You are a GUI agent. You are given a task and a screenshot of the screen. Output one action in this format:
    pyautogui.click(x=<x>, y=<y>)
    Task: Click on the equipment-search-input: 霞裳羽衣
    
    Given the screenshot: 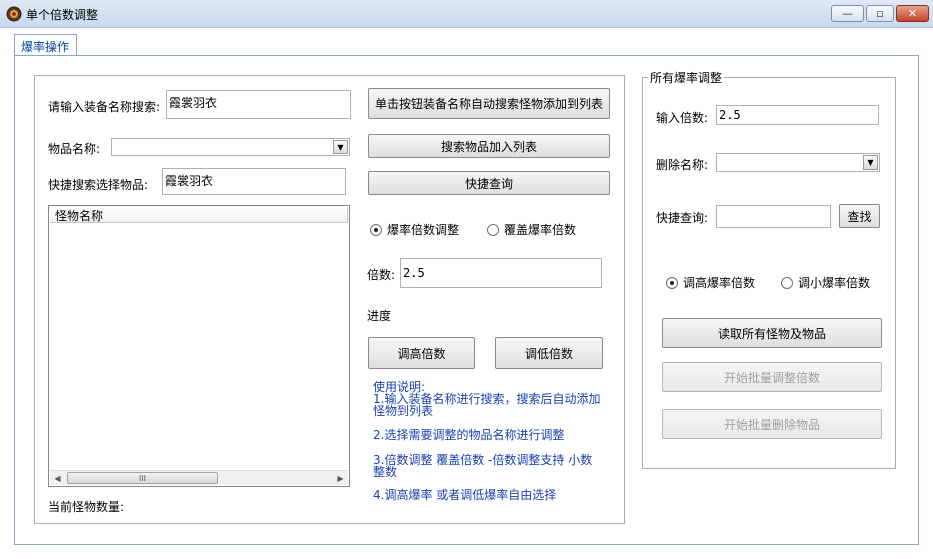 What is the action you would take?
    pyautogui.click(x=258, y=104)
    